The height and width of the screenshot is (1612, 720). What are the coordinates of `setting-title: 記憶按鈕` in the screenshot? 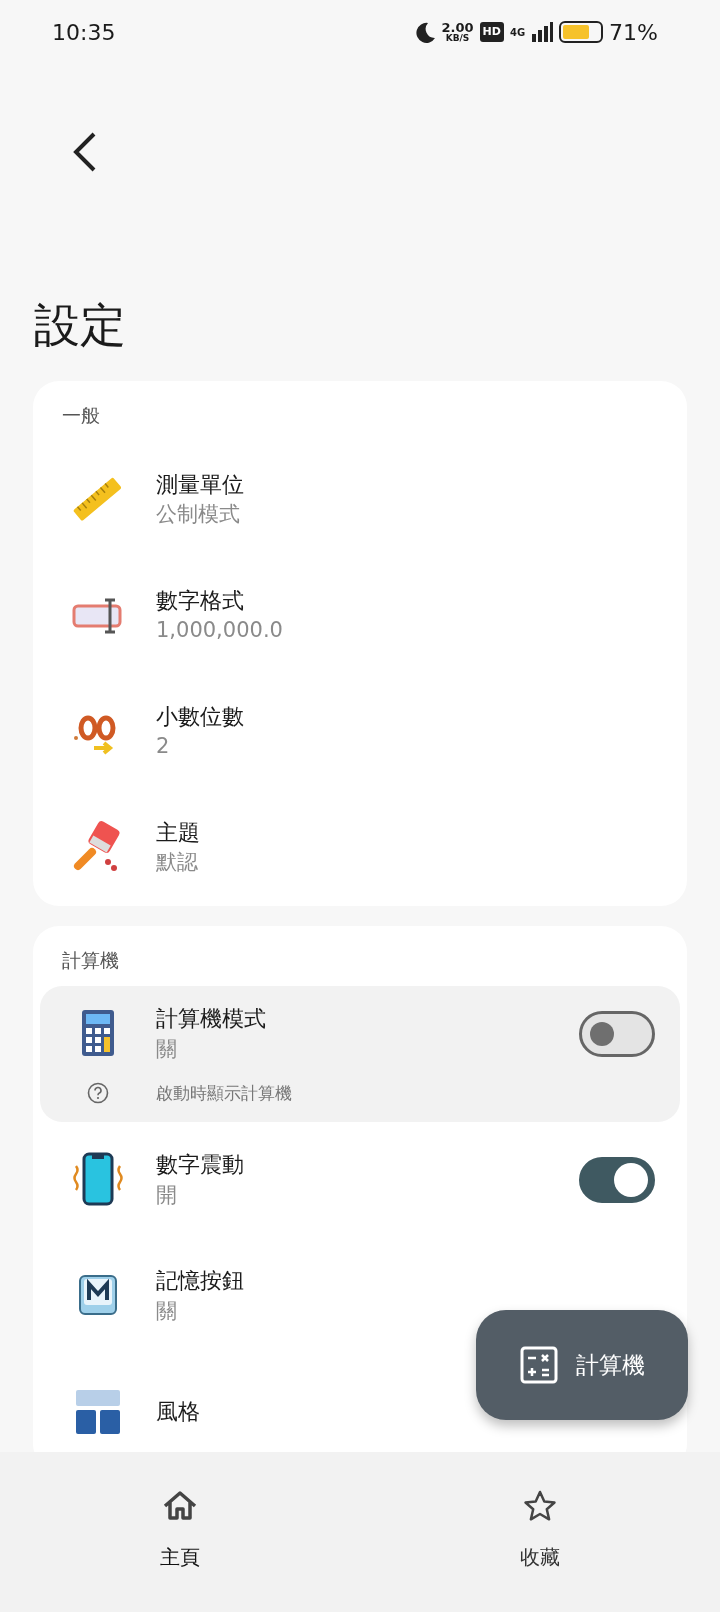 It's located at (200, 1281).